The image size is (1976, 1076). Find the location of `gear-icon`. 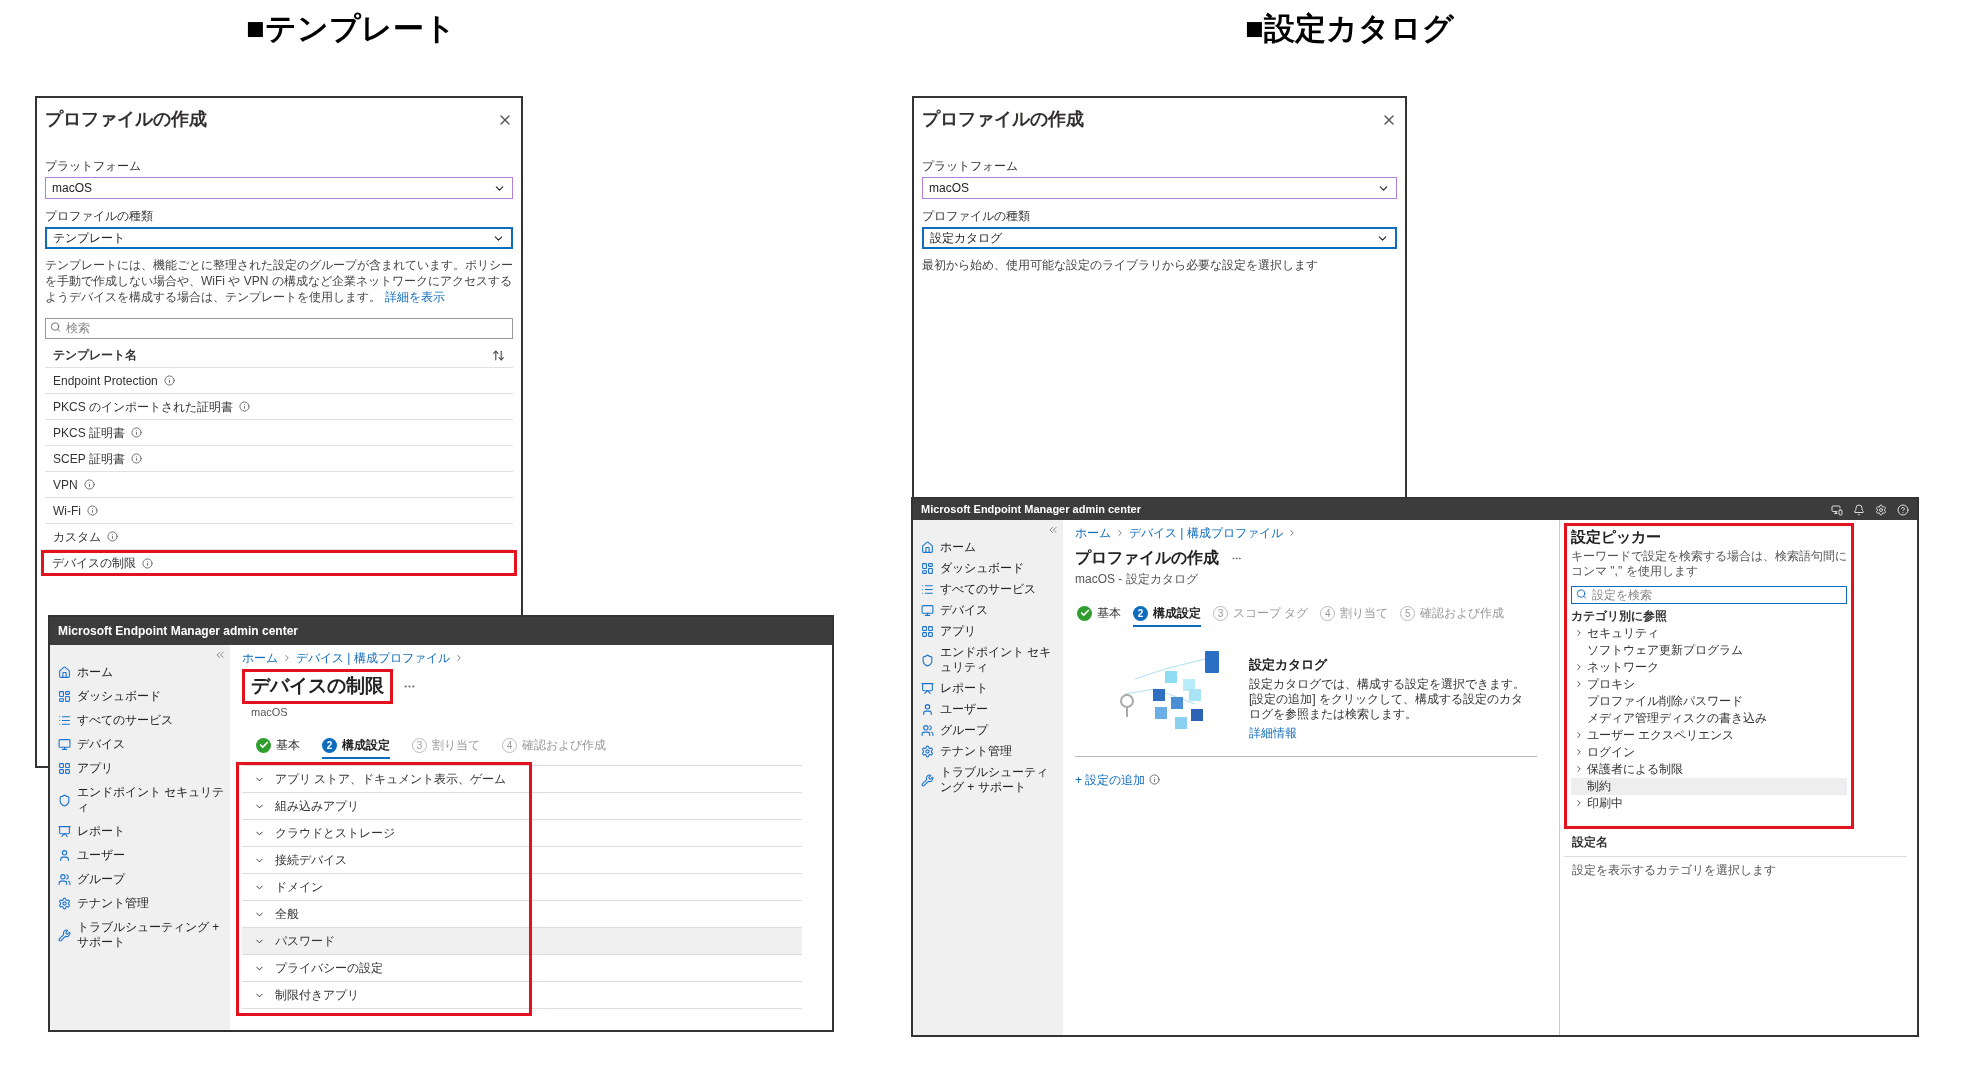

gear-icon is located at coordinates (927, 751).